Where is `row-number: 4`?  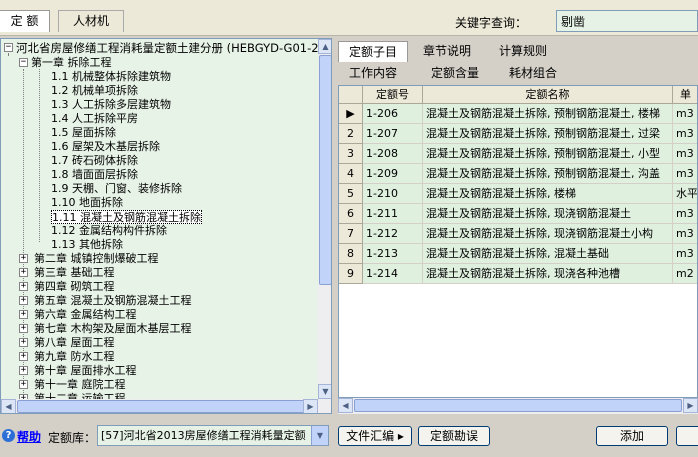
row-number: 4 is located at coordinates (351, 174).